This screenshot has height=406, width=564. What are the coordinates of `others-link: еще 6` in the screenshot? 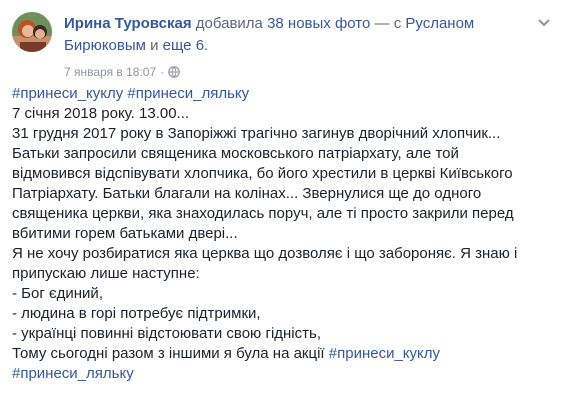 It's located at (183, 45).